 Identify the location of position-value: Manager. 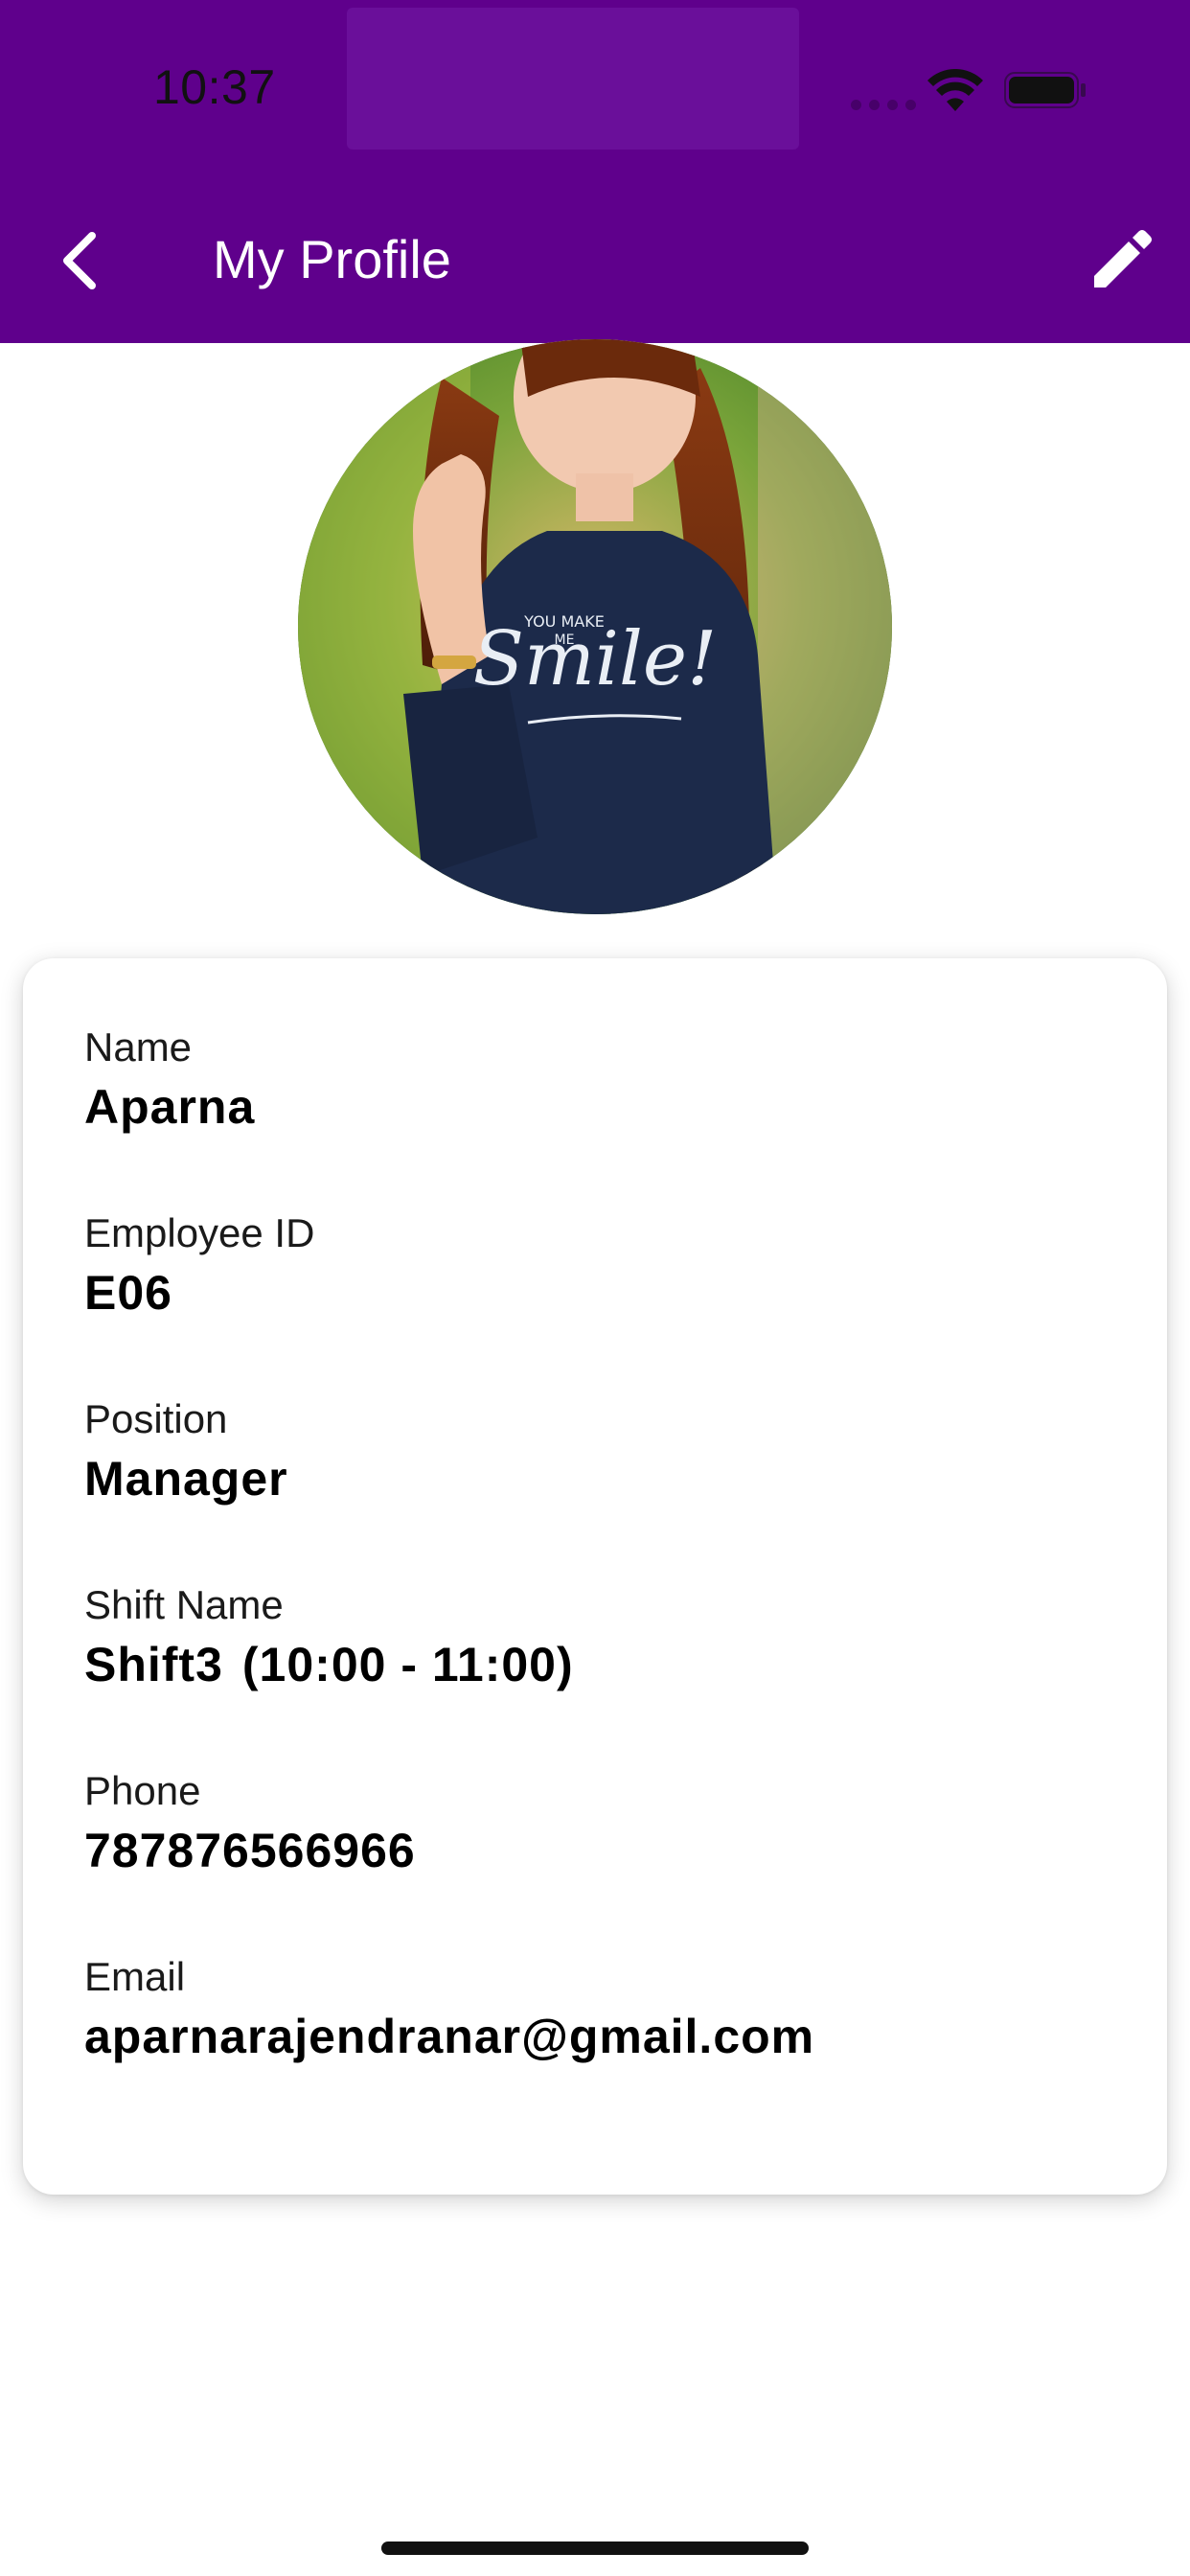
(186, 1479).